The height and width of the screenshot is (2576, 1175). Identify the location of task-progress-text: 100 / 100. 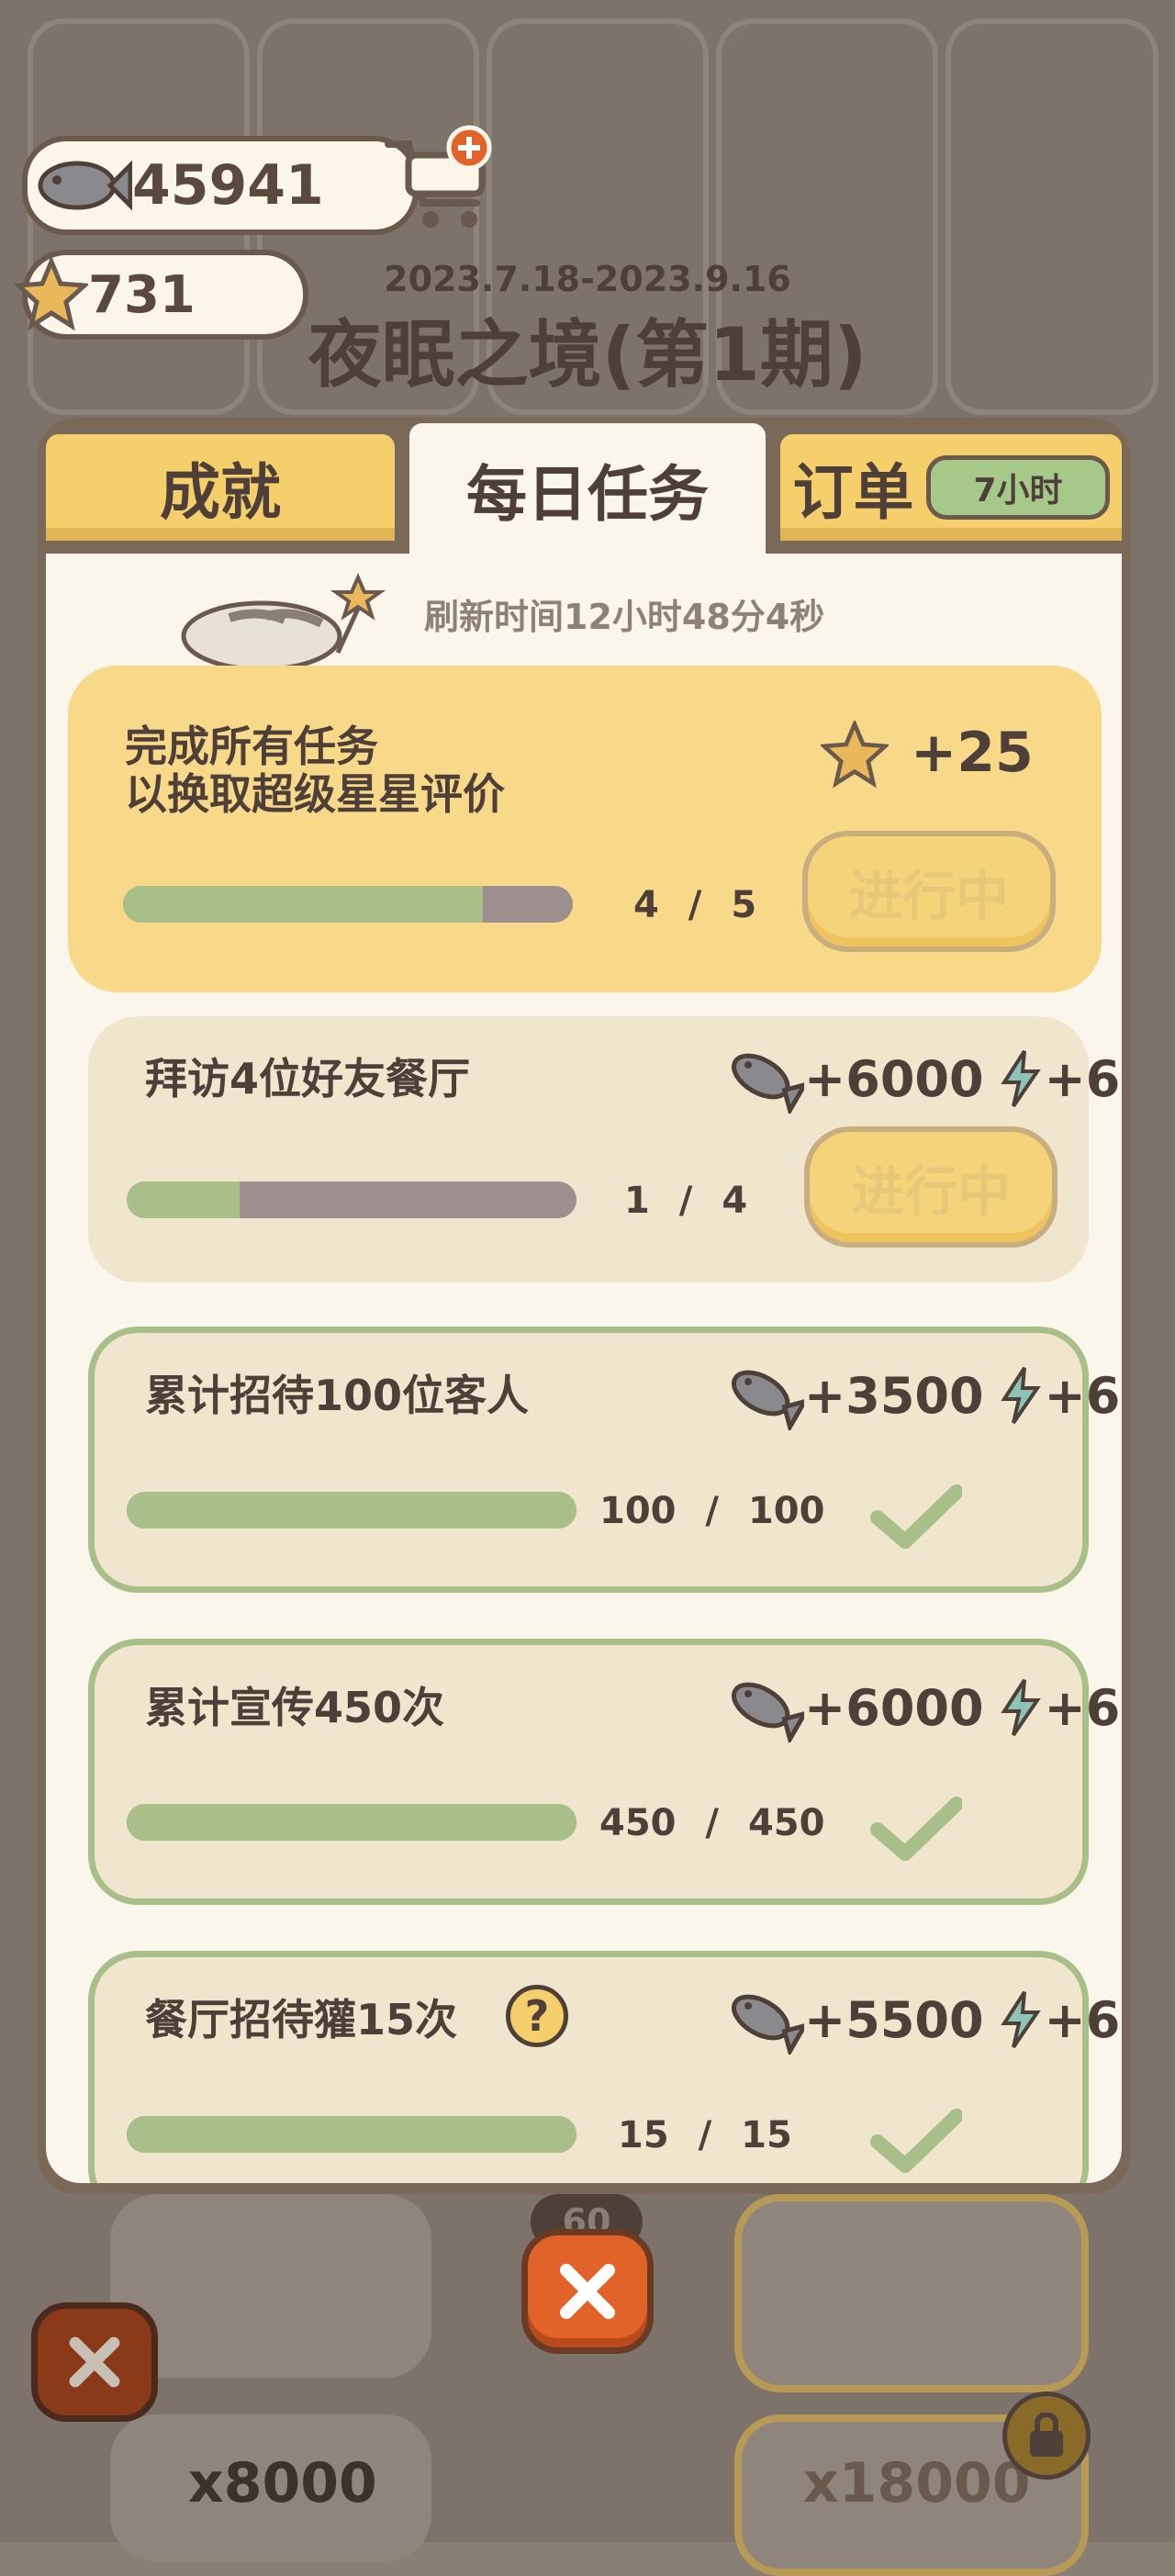
(712, 1511).